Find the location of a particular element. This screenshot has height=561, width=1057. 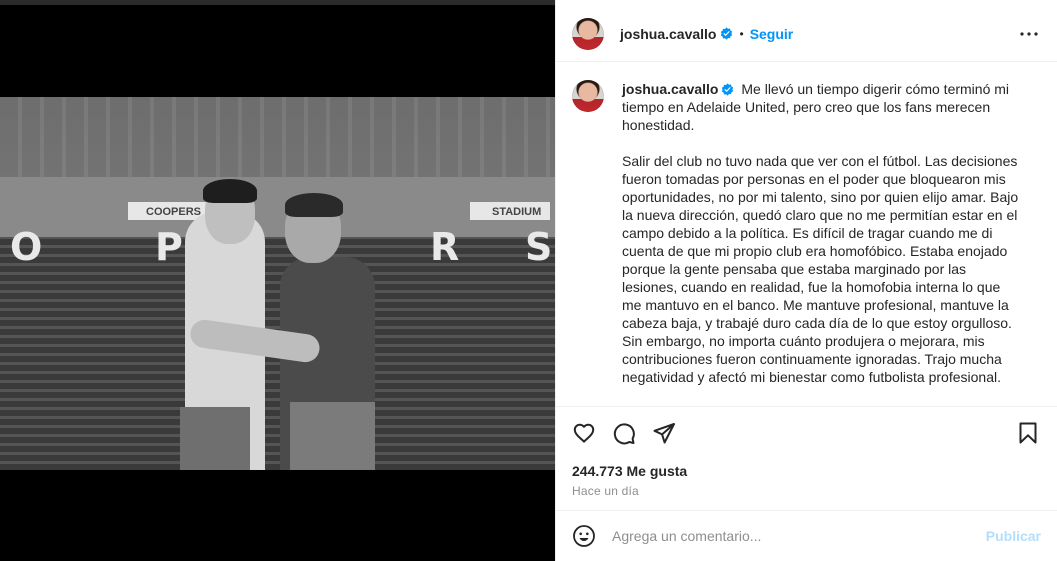

stadium-banner-2: STADIUM is located at coordinates (510, 211).